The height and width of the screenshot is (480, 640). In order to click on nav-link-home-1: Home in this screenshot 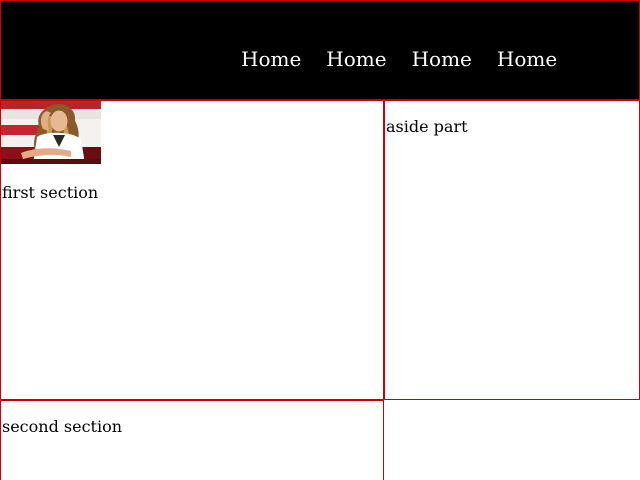, I will do `click(271, 59)`.